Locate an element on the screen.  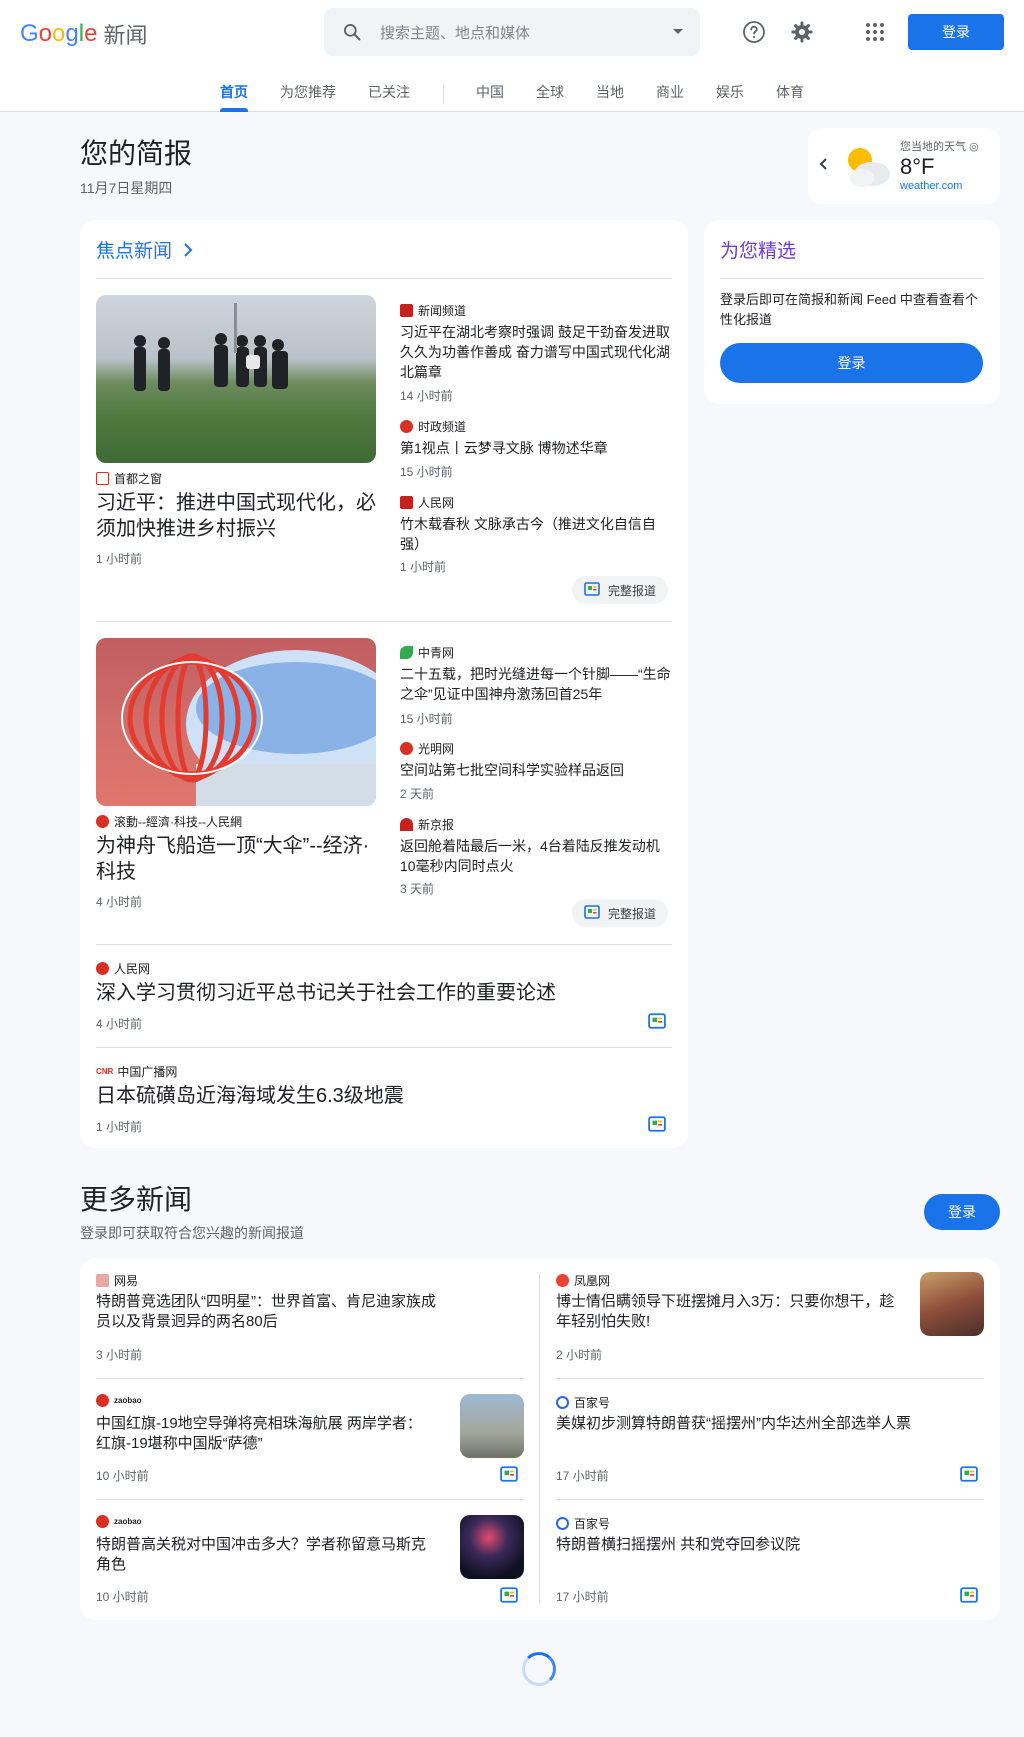
story-headline: 竹木载春秋 文脉承古今（推进文化自信自强） is located at coordinates (536, 534).